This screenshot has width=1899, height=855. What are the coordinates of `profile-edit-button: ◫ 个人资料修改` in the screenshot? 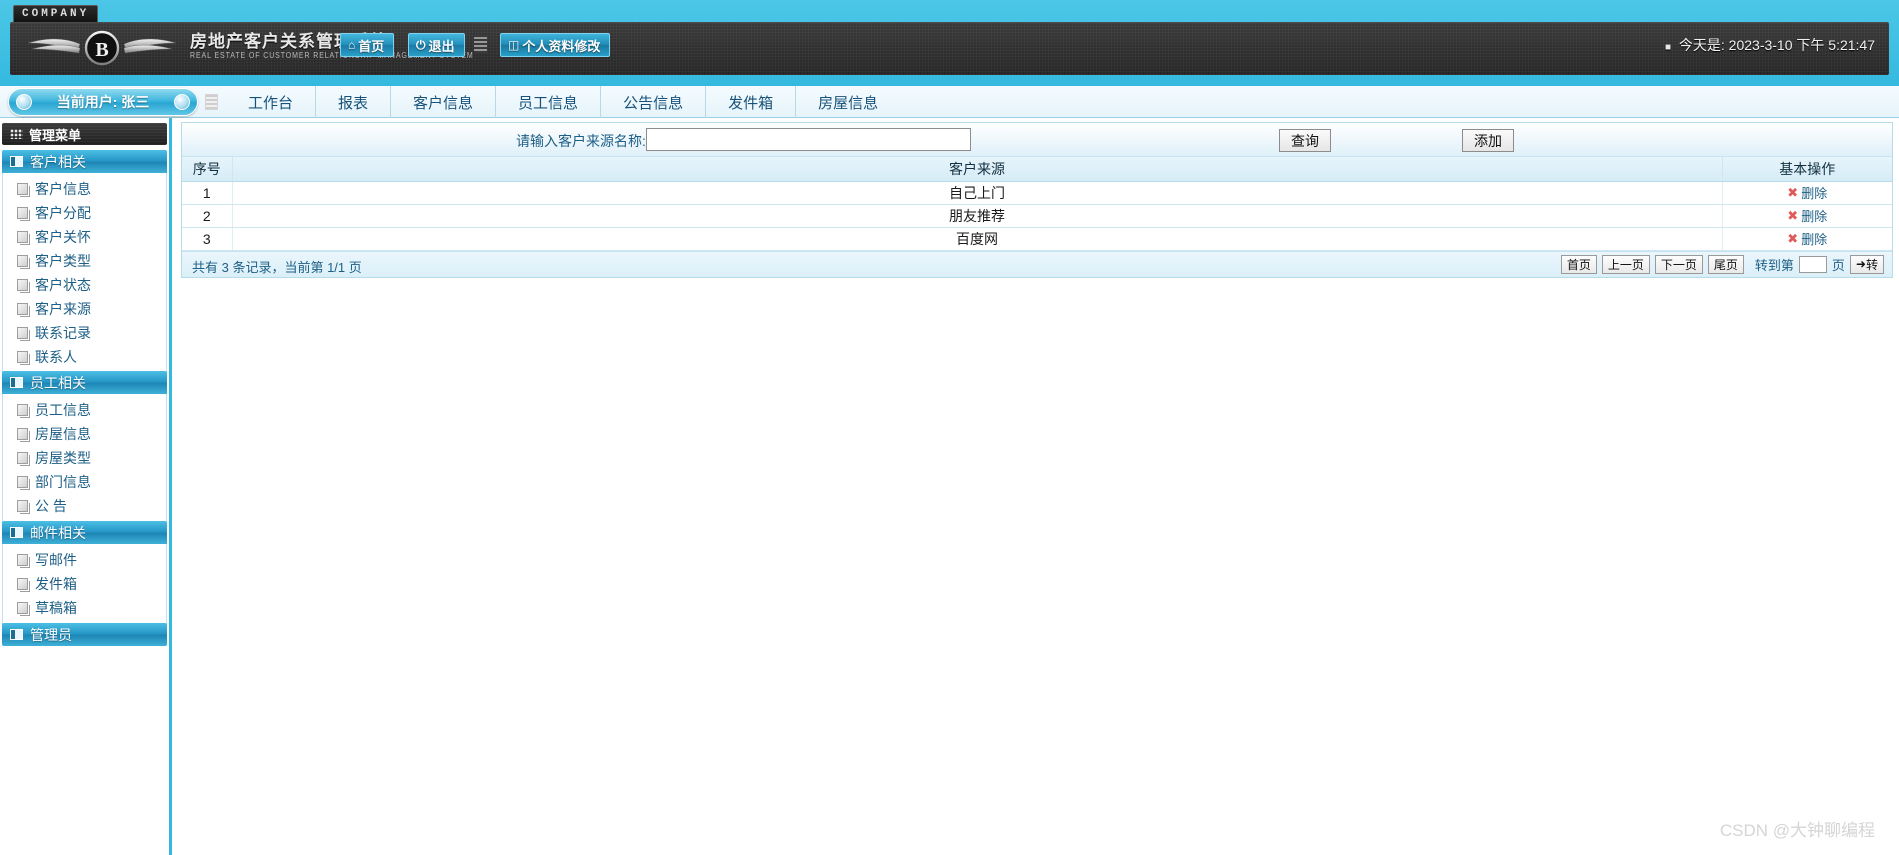 It's located at (555, 45).